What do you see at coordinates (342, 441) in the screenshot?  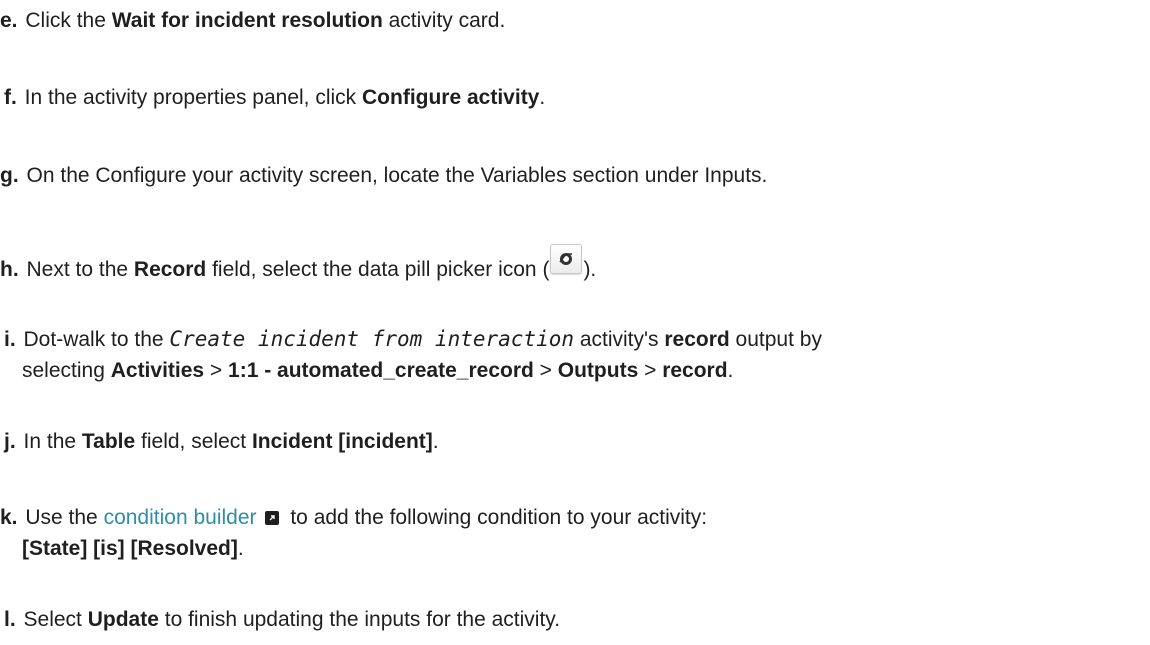 I see `ui-term: Incident [incident]` at bounding box center [342, 441].